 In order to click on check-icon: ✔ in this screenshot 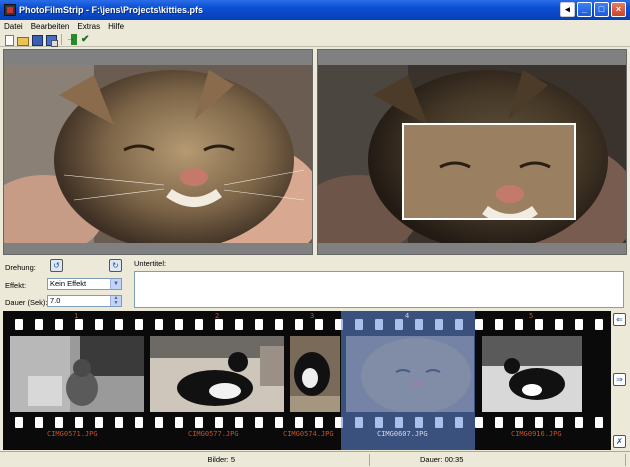, I will do `click(86, 39)`.